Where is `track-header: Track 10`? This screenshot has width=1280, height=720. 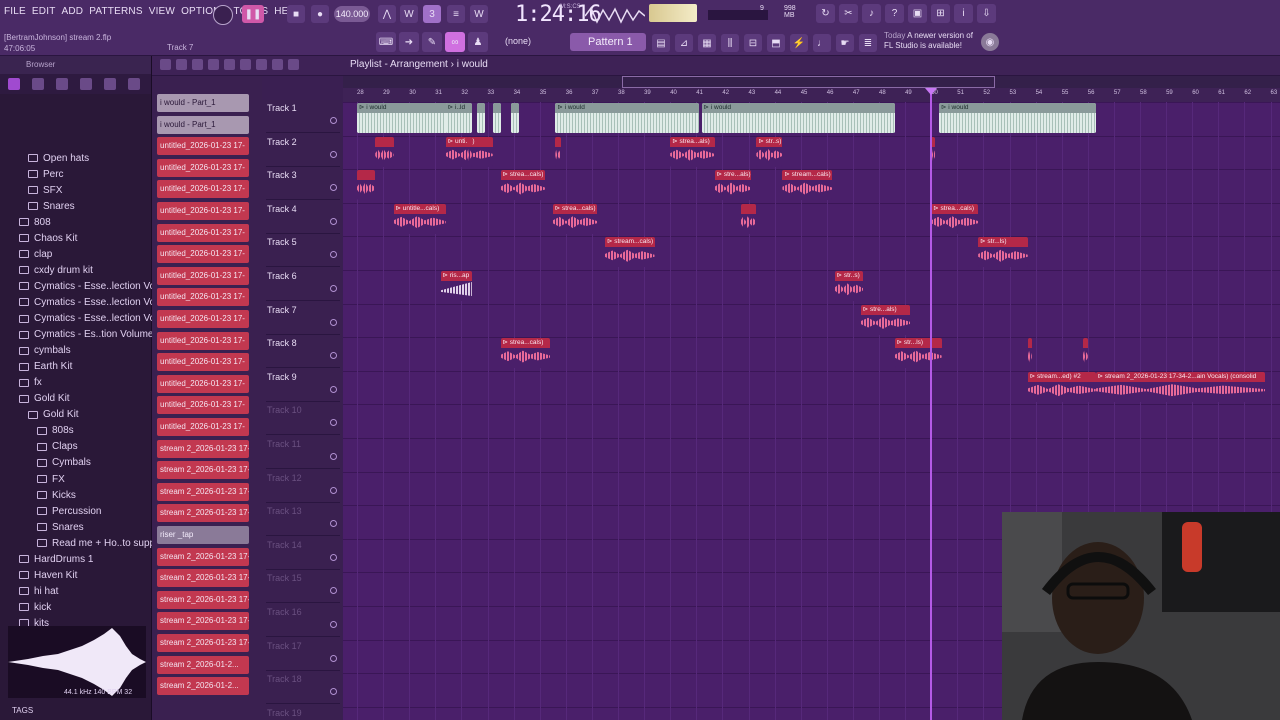 track-header: Track 10 is located at coordinates (303, 419).